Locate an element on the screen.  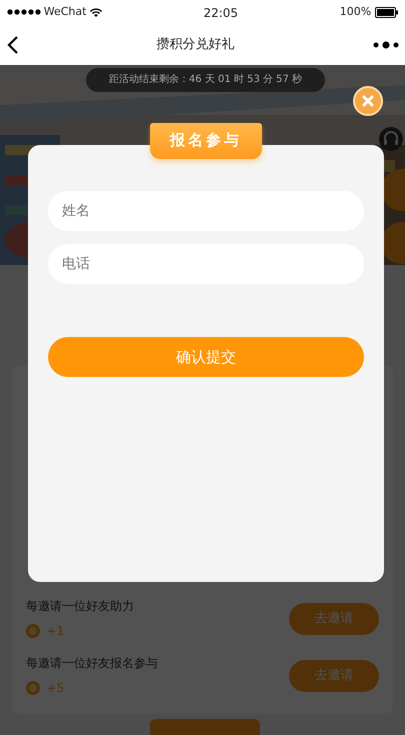
countdown-text: 距活动结束剩余：46 天 01 时 53 分 57 秒 is located at coordinates (205, 80).